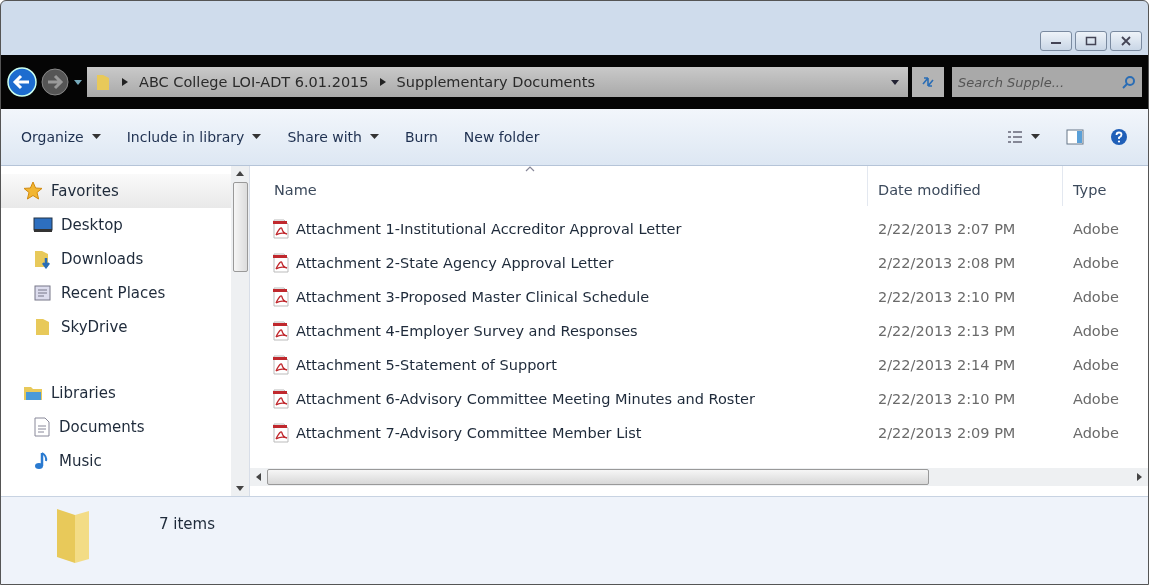 This screenshot has width=1149, height=585. Describe the element at coordinates (421, 137) in the screenshot. I see `toolbar-button: Burn` at that location.